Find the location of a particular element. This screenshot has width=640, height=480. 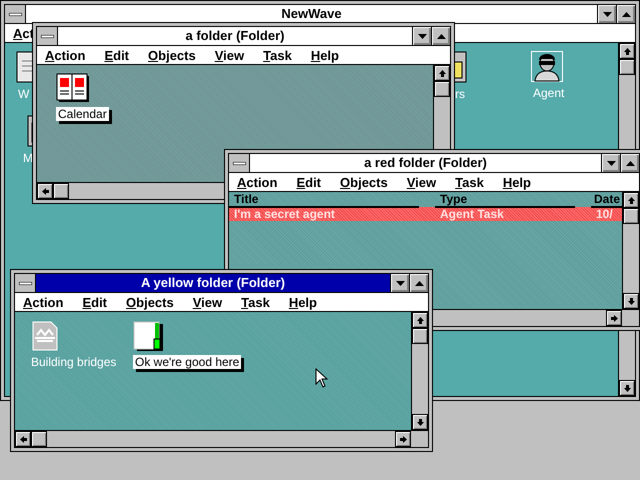

bridge-document-icon is located at coordinates (45, 336).